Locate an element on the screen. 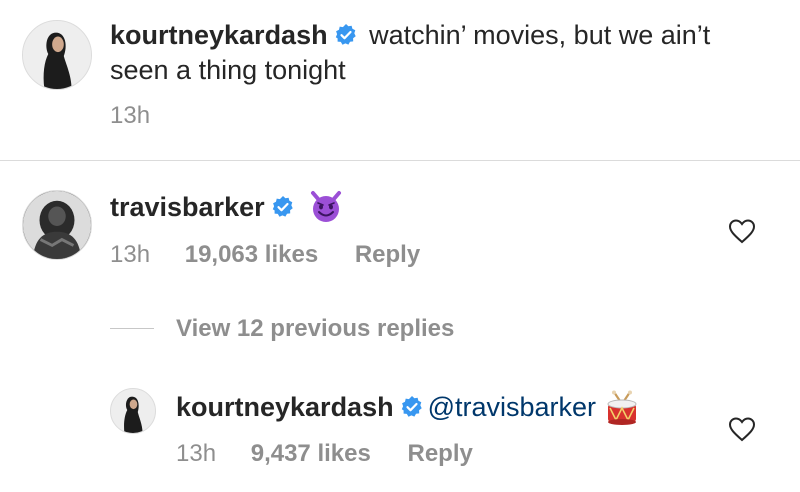 This screenshot has height=492, width=800. avatar-kourtneykardash-reply is located at coordinates (133, 411).